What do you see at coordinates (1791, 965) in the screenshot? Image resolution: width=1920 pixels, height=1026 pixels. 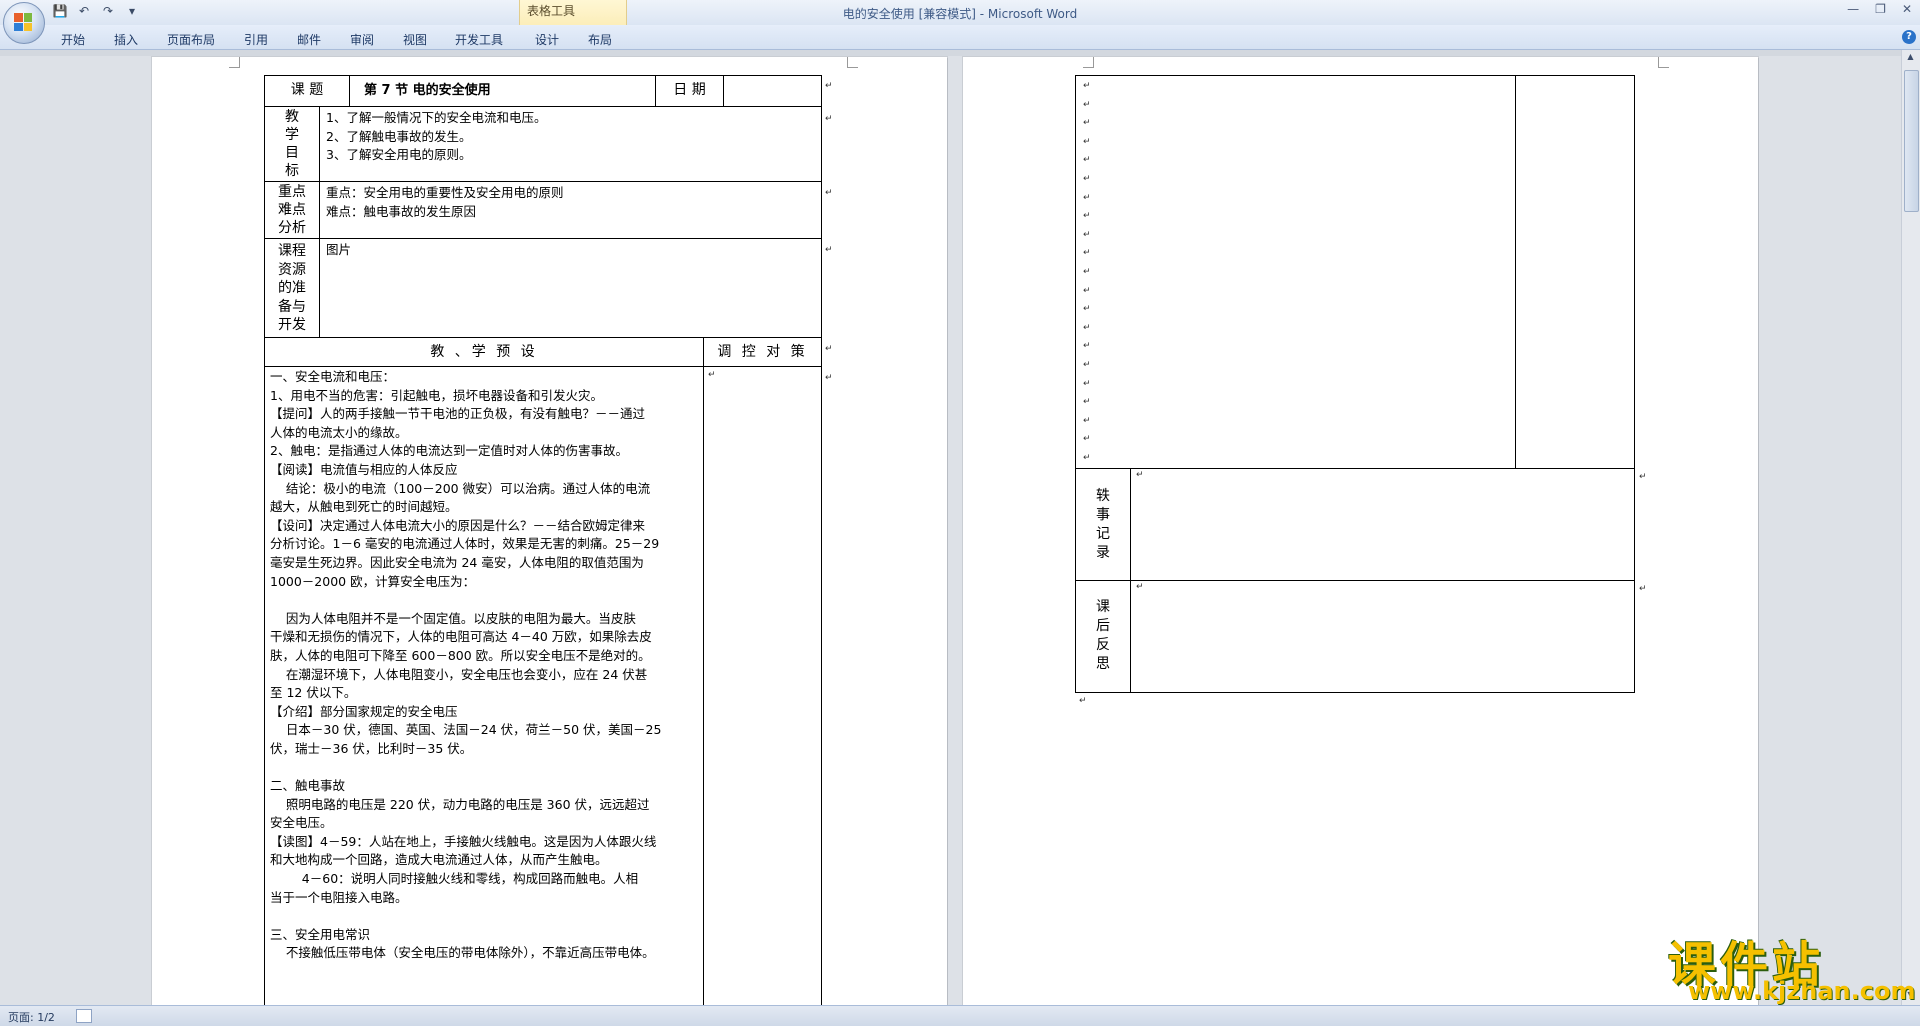 I see `site-watermark: 课件站 www.kjzhan.com` at bounding box center [1791, 965].